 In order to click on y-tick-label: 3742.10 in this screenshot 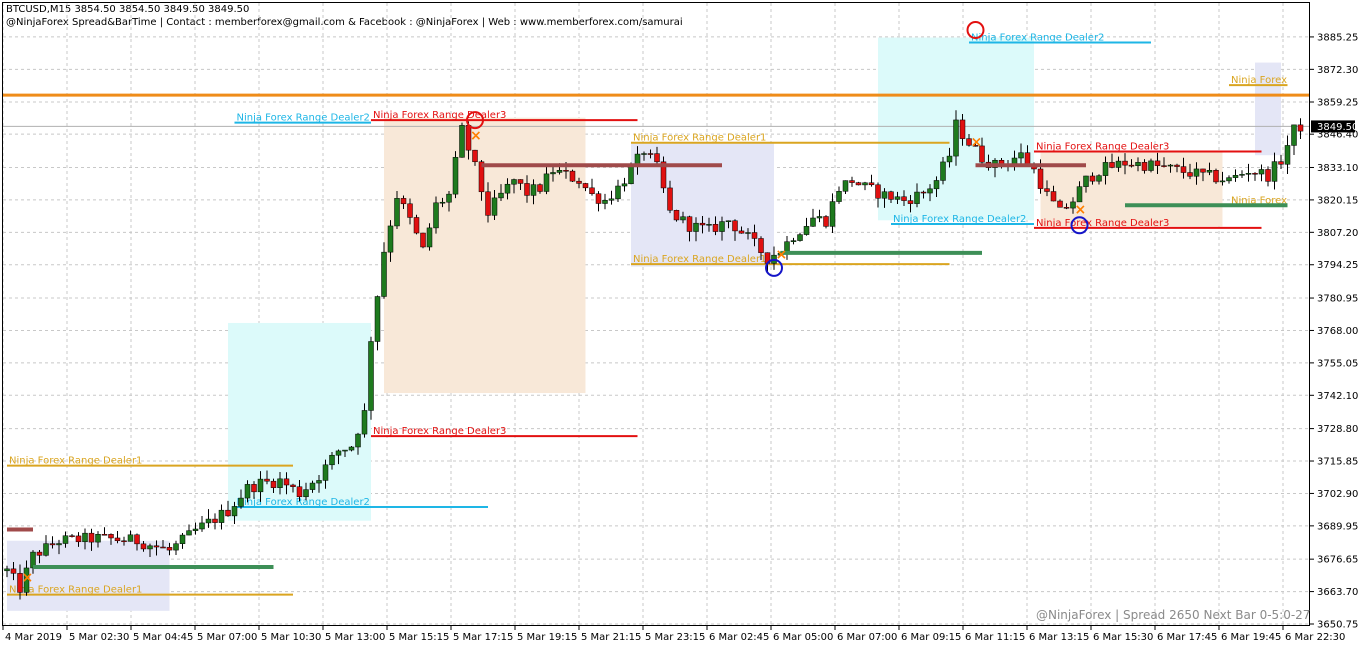, I will do `click(1337, 396)`.